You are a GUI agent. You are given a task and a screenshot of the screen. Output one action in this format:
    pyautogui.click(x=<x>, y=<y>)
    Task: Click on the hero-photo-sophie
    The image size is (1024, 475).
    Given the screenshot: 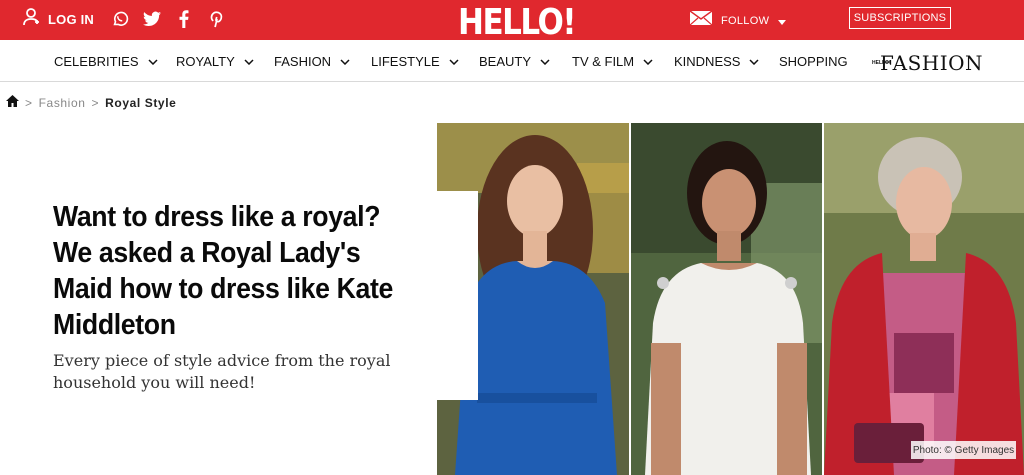 What is the action you would take?
    pyautogui.click(x=924, y=299)
    